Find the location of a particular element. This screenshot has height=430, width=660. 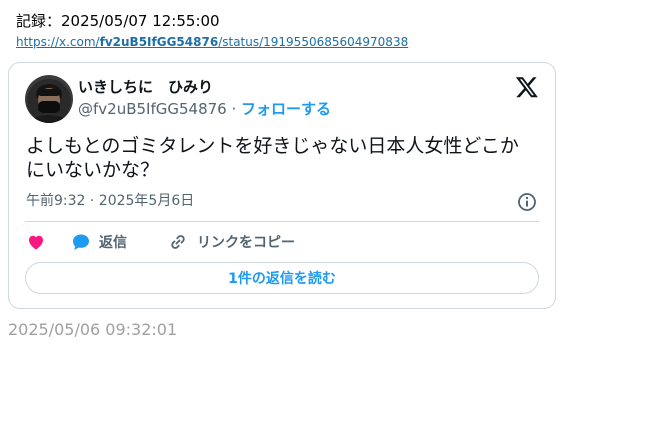

x-logo-icon is located at coordinates (527, 87).